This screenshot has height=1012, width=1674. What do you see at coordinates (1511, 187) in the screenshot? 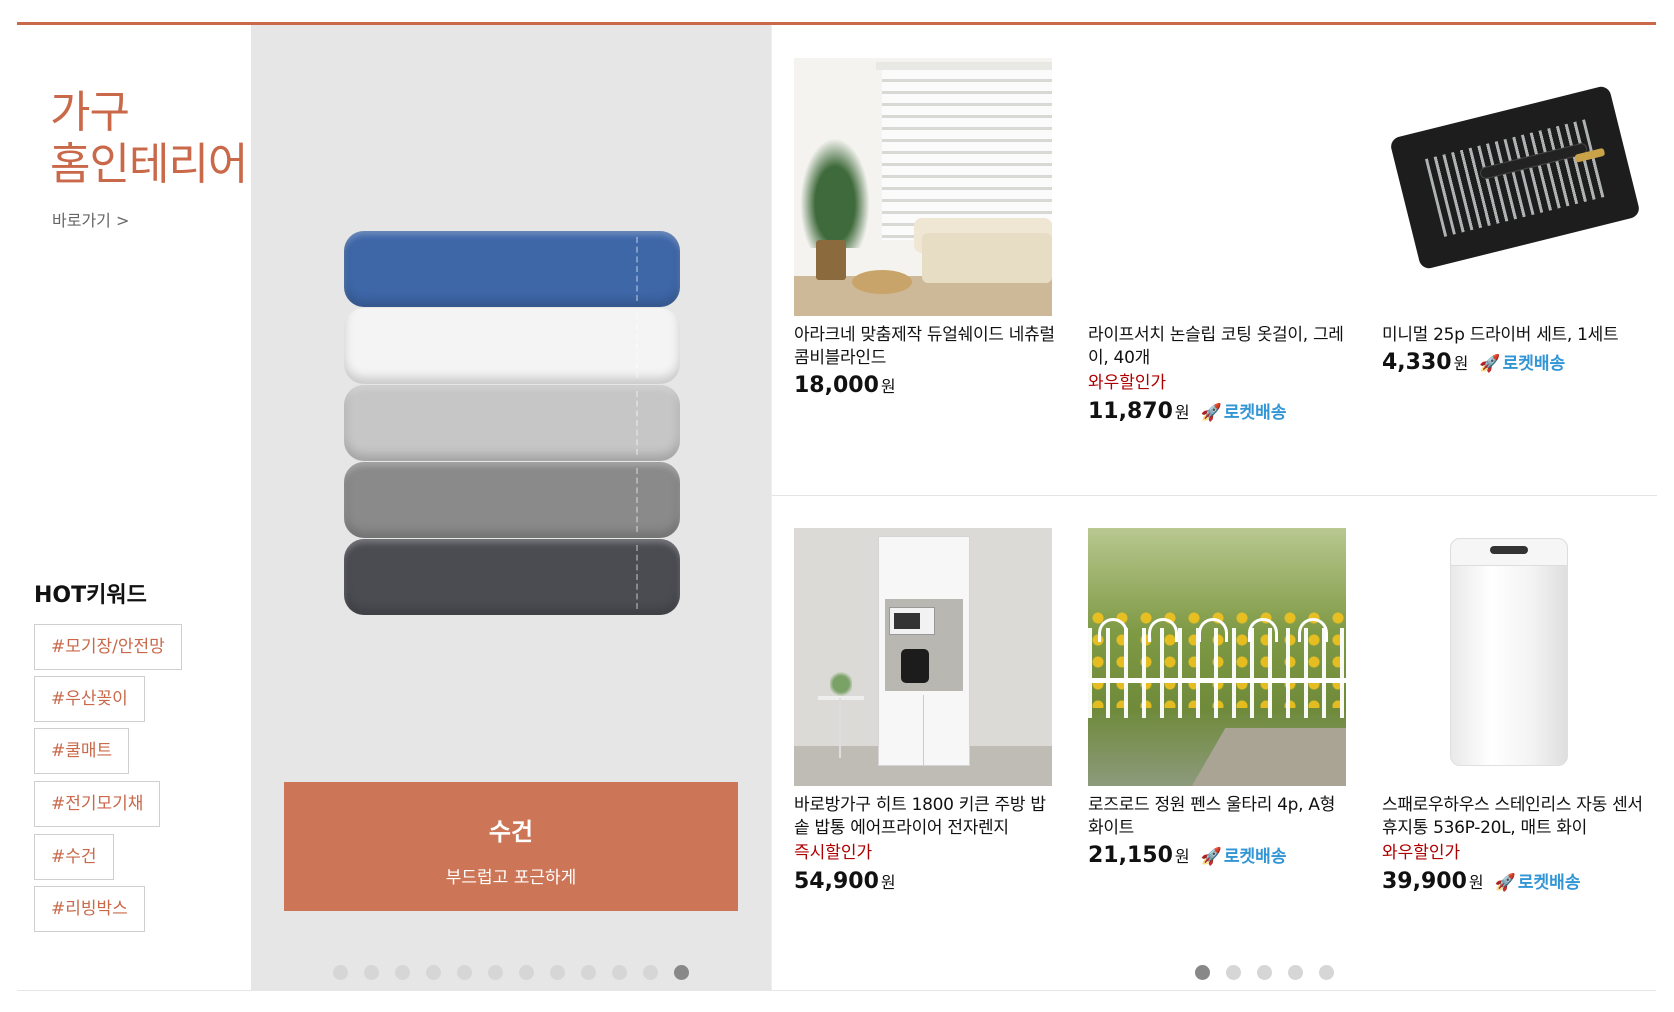
I see `product-image-screwdriver-set` at bounding box center [1511, 187].